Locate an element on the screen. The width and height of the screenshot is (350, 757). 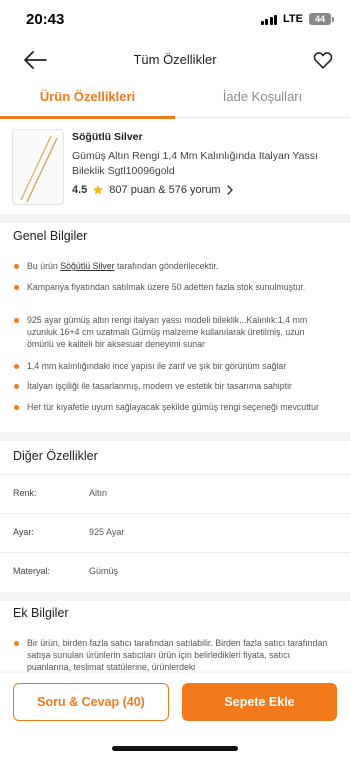
other-features-title: Diğer Özellikler is located at coordinates (55, 456).